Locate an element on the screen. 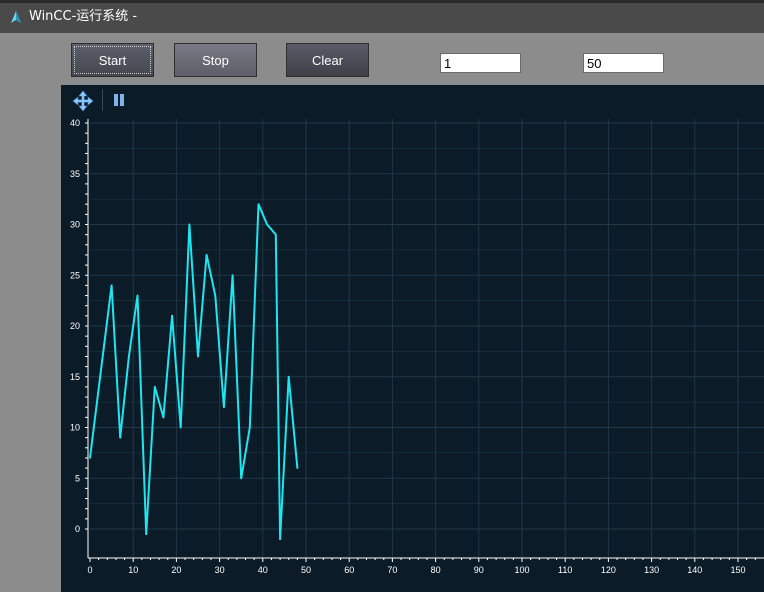  x-tick-label: 140 is located at coordinates (694, 570).